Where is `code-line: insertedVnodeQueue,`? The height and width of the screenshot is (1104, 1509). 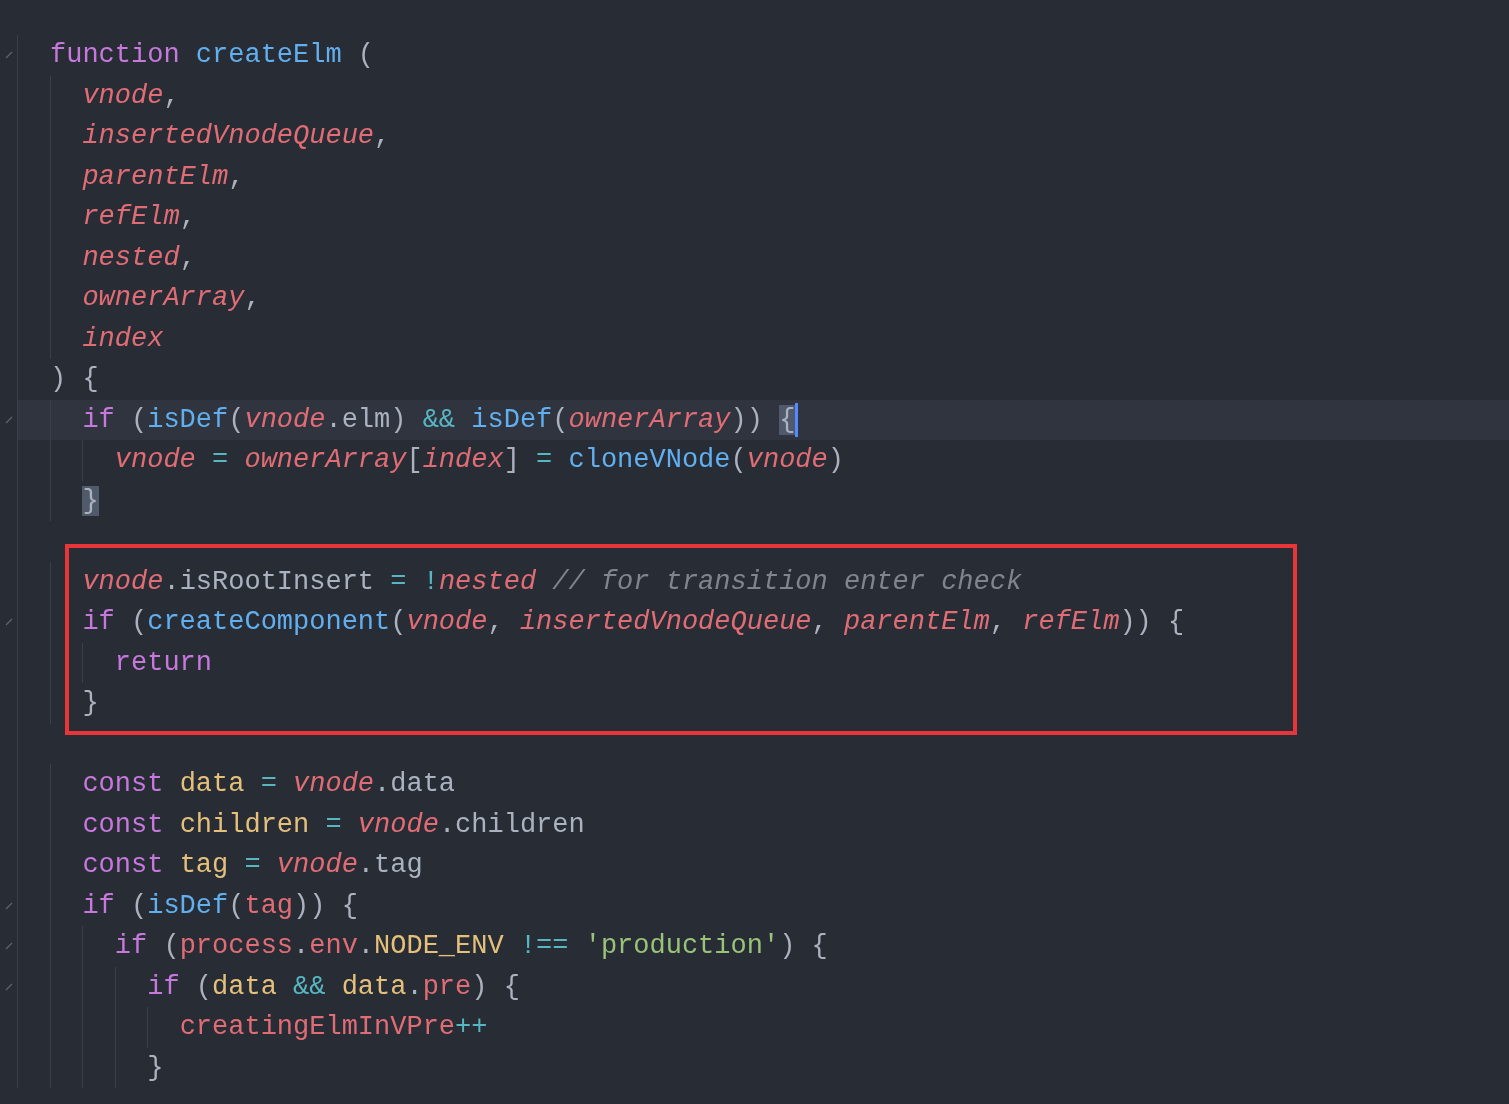
code-line: insertedVnodeQueue, is located at coordinates (236, 136).